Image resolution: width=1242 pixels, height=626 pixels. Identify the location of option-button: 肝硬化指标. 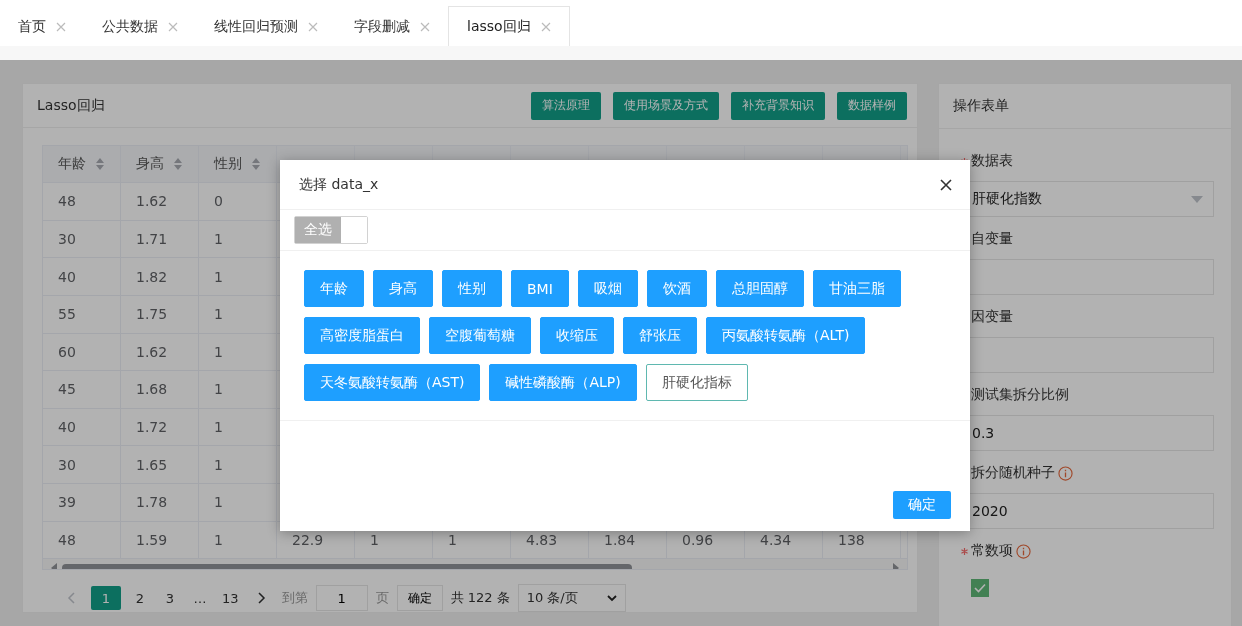
(696, 382).